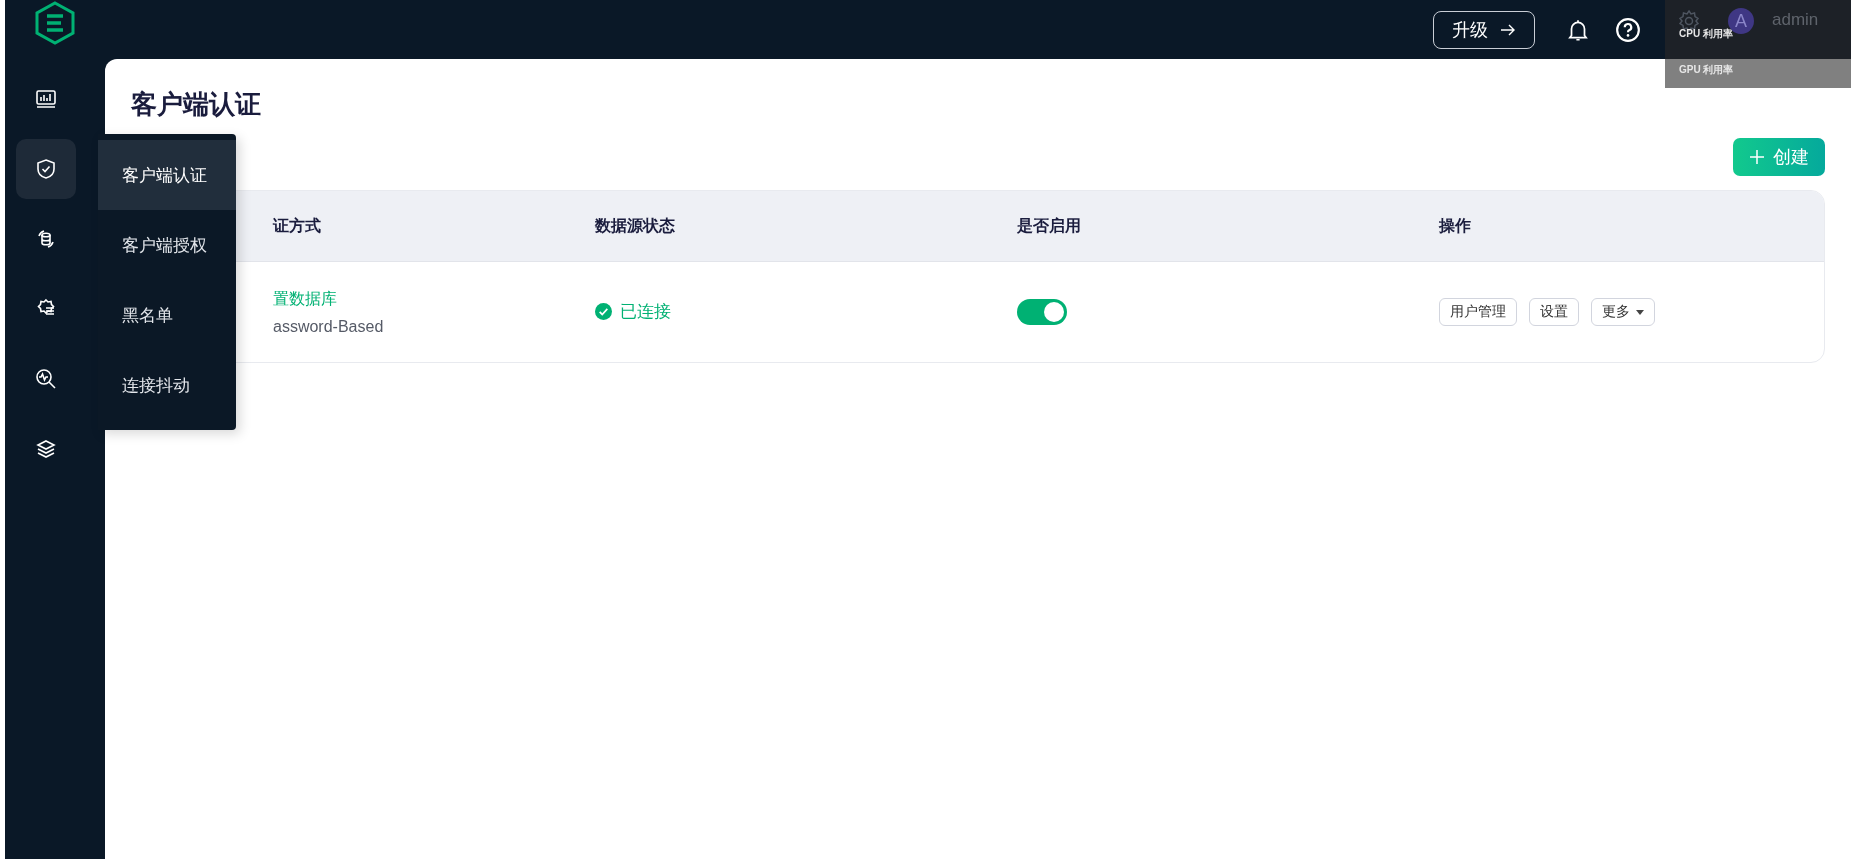 This screenshot has height=859, width=1851. What do you see at coordinates (633, 311) in the screenshot?
I see `status-text: 已连接` at bounding box center [633, 311].